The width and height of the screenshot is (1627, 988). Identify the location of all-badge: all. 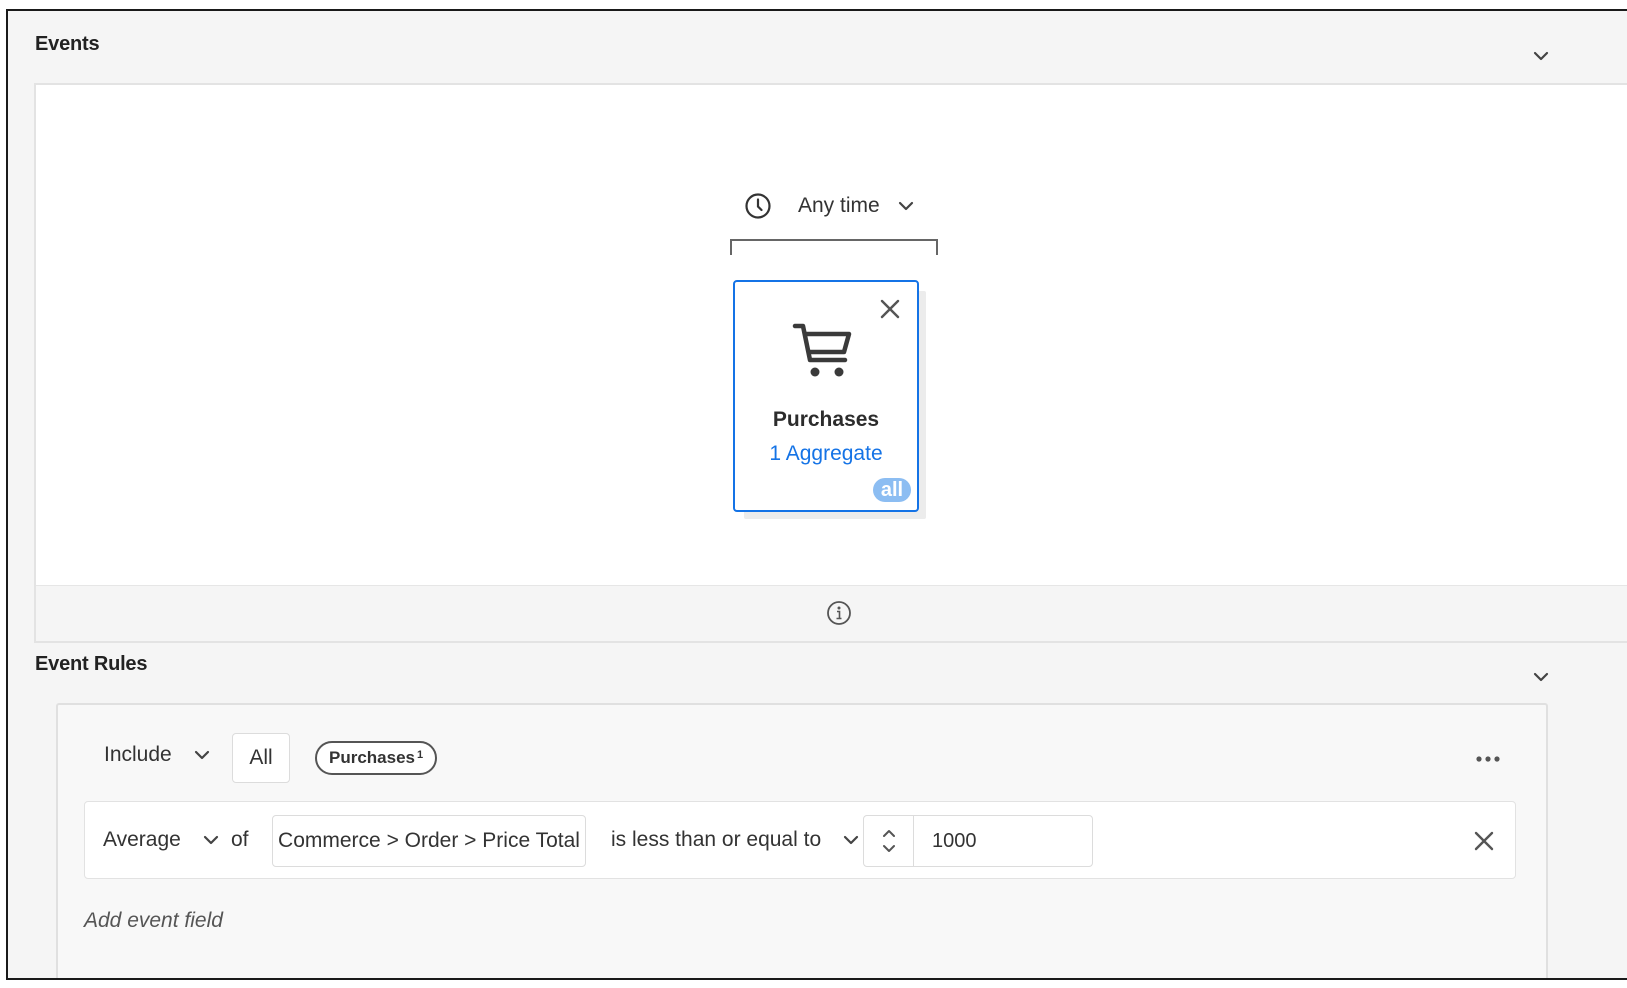
(892, 490).